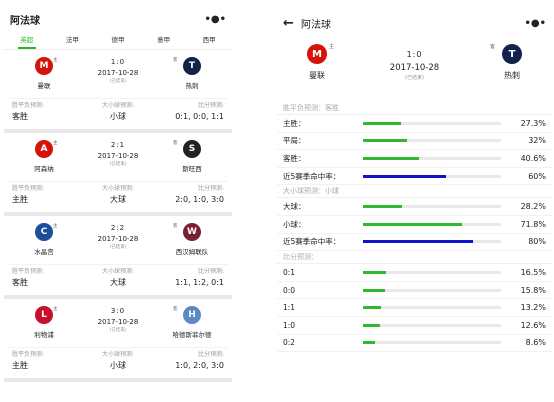 The width and height of the screenshot is (554, 402). Describe the element at coordinates (192, 252) in the screenshot. I see `away-team-name: 西汉姆联队` at that location.